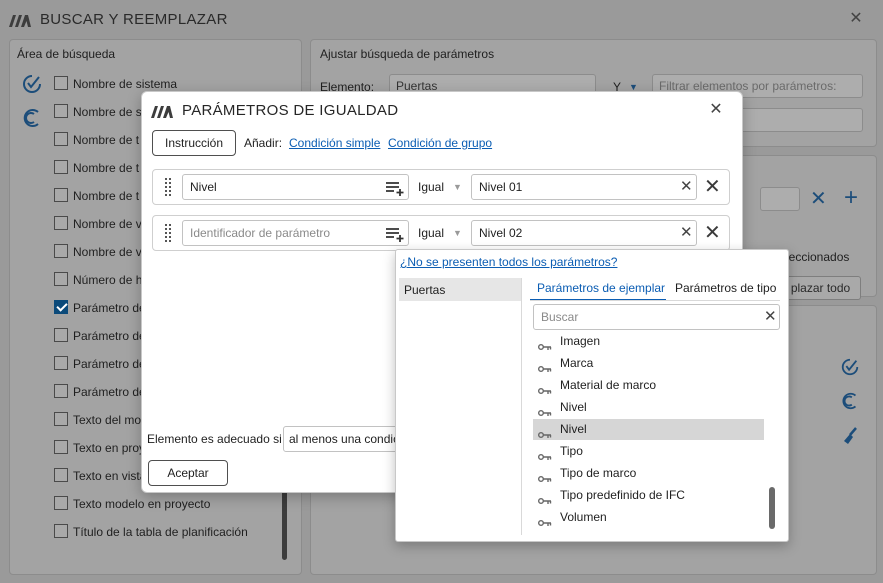  What do you see at coordinates (584, 187) in the screenshot?
I see `value-field: Nivel 01` at bounding box center [584, 187].